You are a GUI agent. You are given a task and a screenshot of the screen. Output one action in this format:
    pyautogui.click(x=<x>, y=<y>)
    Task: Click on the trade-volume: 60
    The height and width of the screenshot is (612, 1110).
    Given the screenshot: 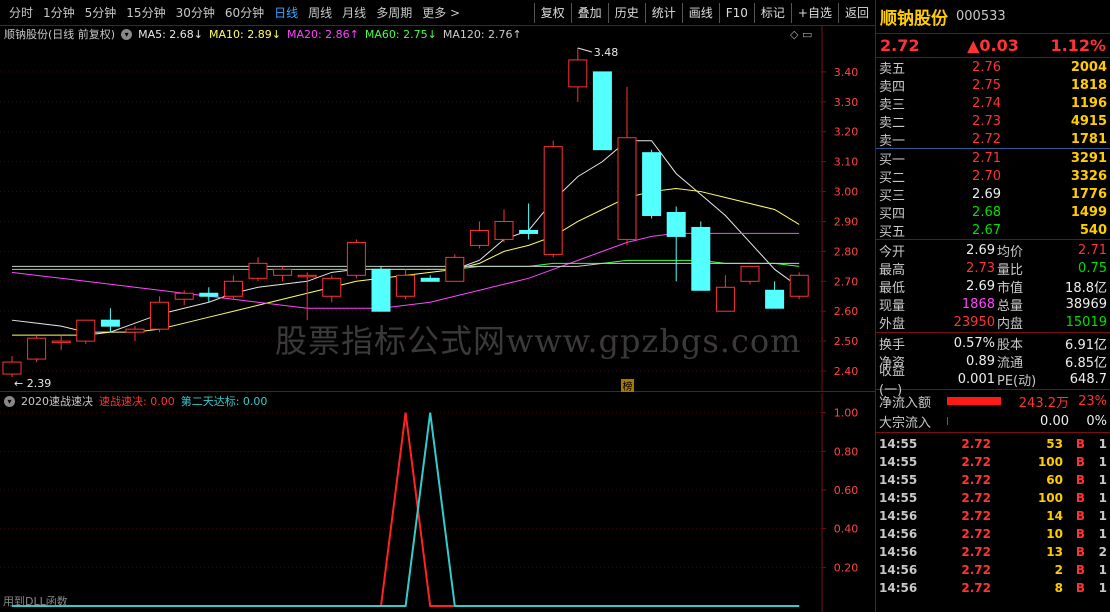 What is the action you would take?
    pyautogui.click(x=1054, y=480)
    